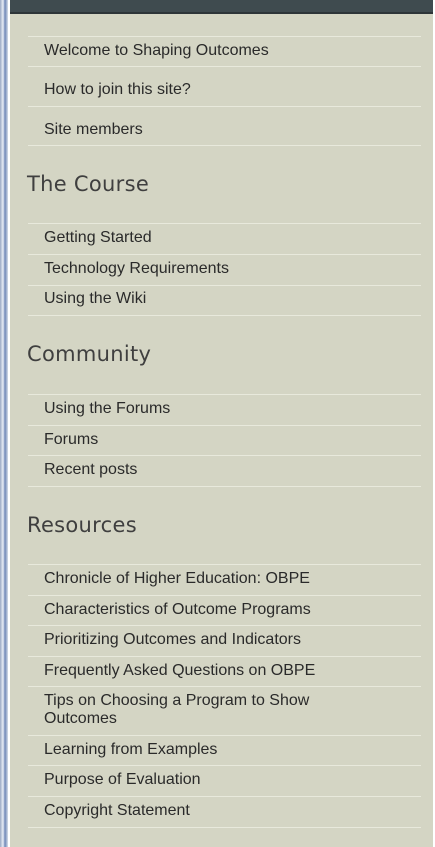 The height and width of the screenshot is (847, 435). What do you see at coordinates (177, 579) in the screenshot?
I see `link-chronicle-obpe: Chronicle of Higher Education: OBPE` at bounding box center [177, 579].